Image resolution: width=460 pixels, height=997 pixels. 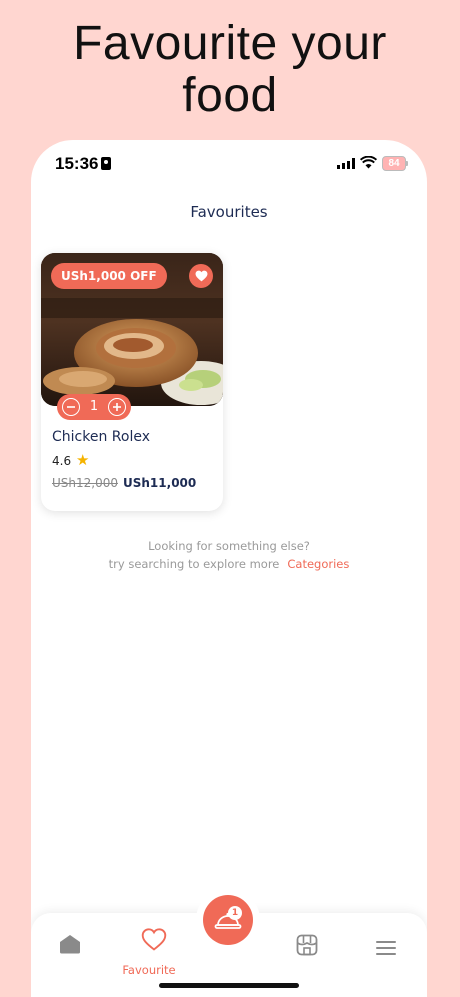 What do you see at coordinates (77, 163) in the screenshot?
I see `status-time: 15:36` at bounding box center [77, 163].